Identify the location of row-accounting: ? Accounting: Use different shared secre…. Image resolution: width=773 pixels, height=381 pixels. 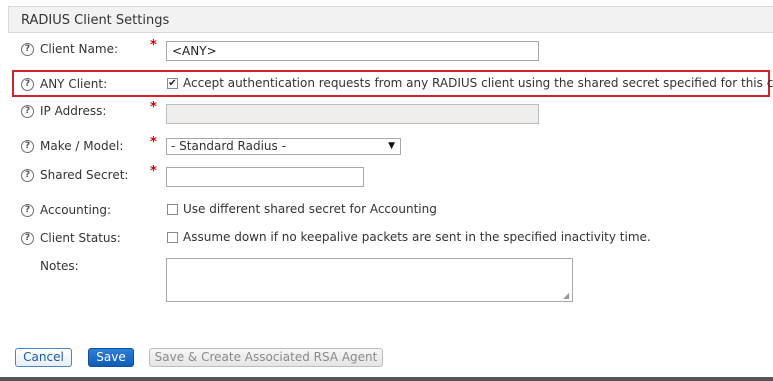
(386, 211).